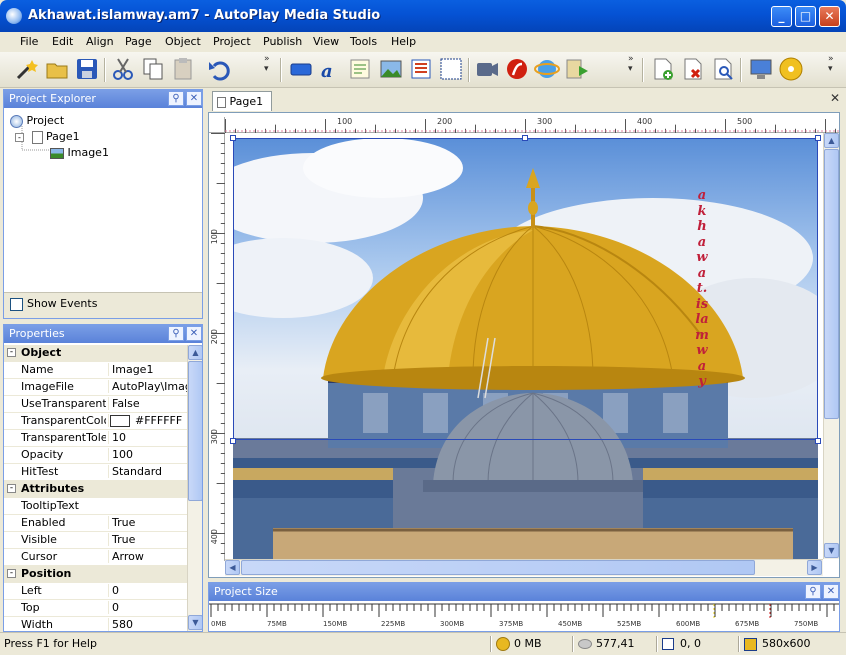 The image size is (846, 655). Describe the element at coordinates (421, 69) in the screenshot. I see `listbox-object-icon` at that location.